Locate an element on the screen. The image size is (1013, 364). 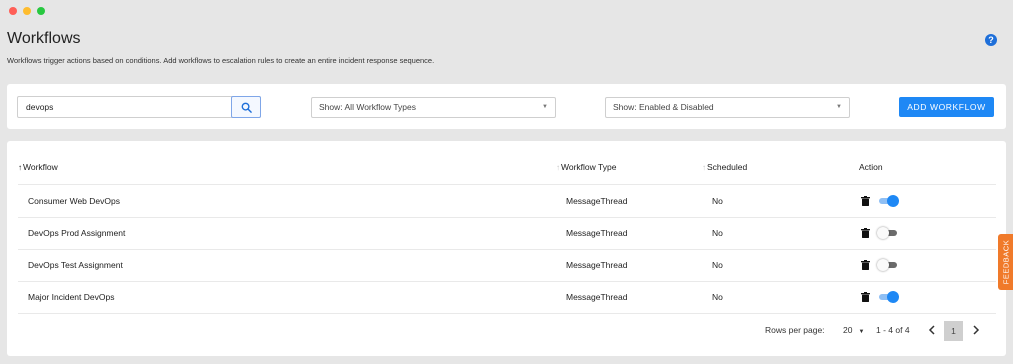
minimize-window-button is located at coordinates (27, 11).